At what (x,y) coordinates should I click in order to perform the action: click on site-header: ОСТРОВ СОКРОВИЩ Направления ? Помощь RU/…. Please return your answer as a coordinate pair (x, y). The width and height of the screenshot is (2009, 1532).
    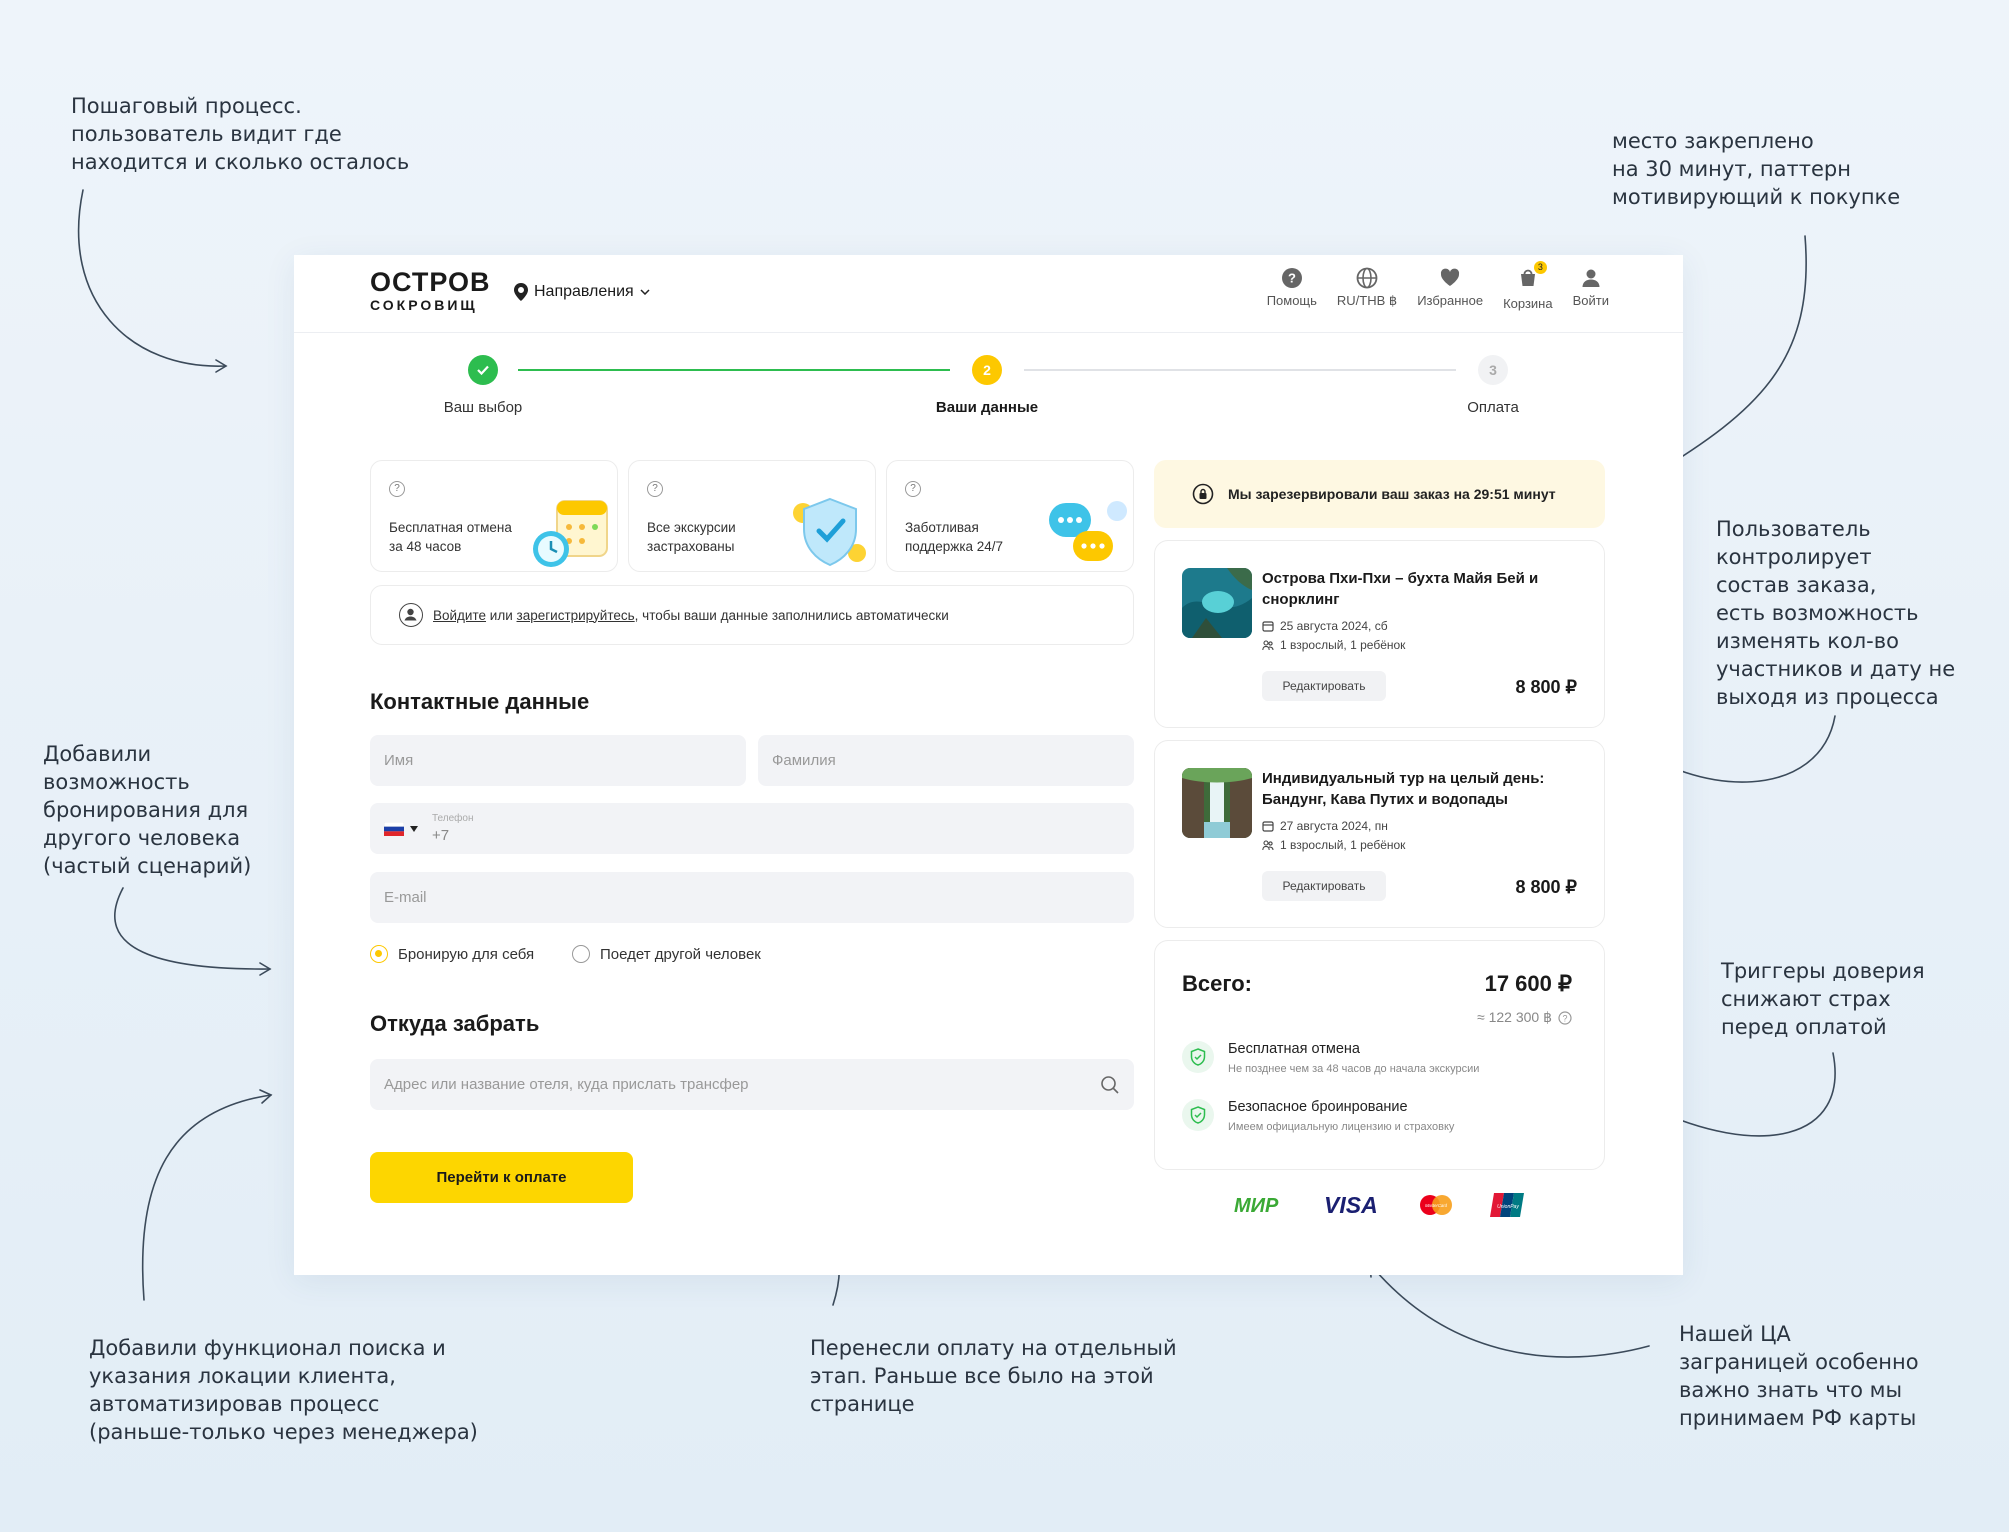
    Looking at the image, I should click on (988, 294).